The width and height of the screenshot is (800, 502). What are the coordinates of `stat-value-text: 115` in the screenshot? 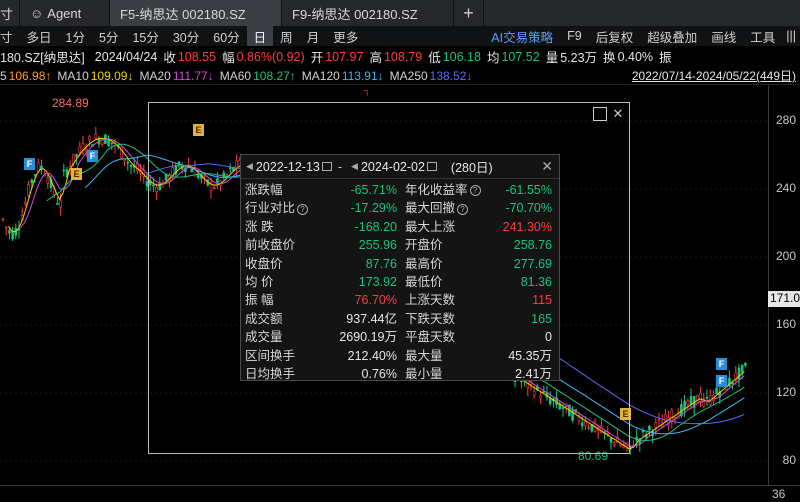 It's located at (542, 300).